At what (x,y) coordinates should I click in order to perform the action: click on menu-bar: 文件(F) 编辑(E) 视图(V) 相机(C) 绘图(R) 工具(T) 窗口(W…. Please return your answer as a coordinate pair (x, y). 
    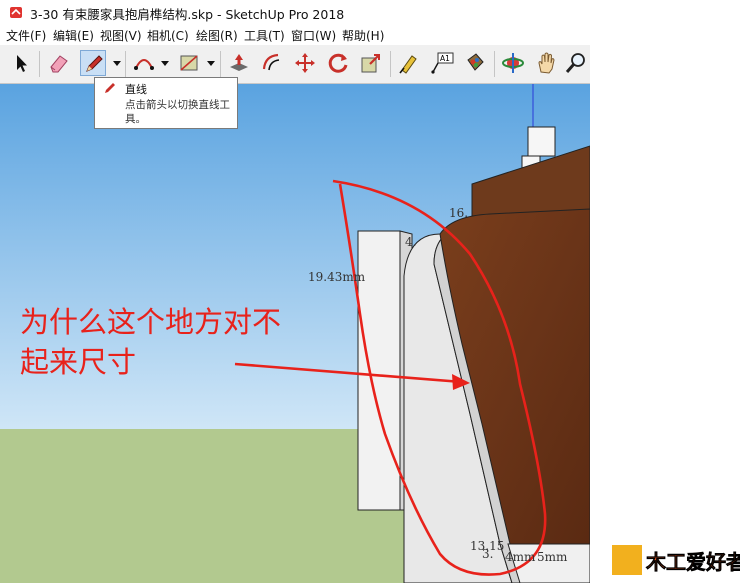
    Looking at the image, I should click on (375, 35).